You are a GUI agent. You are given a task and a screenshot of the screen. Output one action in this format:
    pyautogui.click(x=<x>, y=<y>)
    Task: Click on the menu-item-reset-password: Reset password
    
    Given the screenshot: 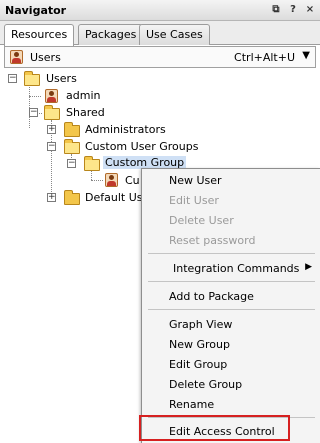 What is the action you would take?
    pyautogui.click(x=212, y=240)
    